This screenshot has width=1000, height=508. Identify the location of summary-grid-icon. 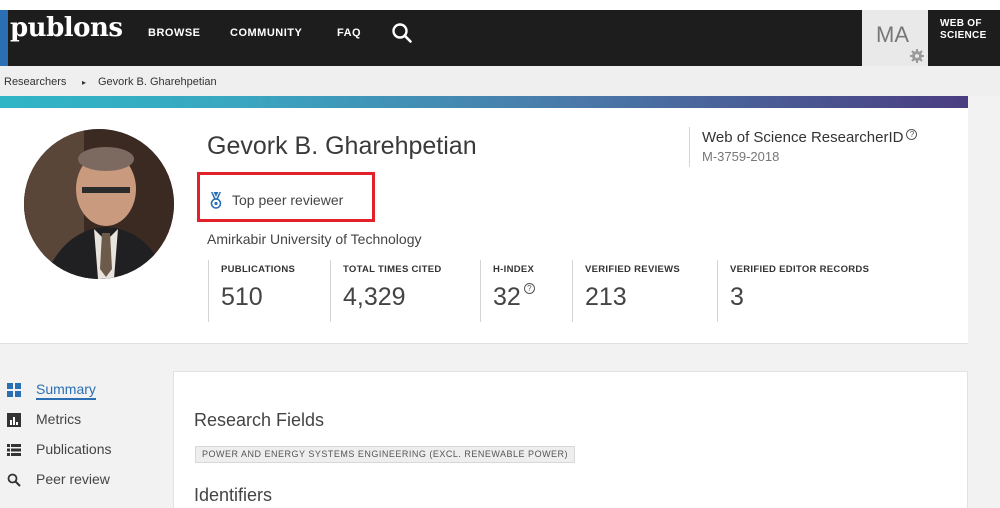
(14, 390).